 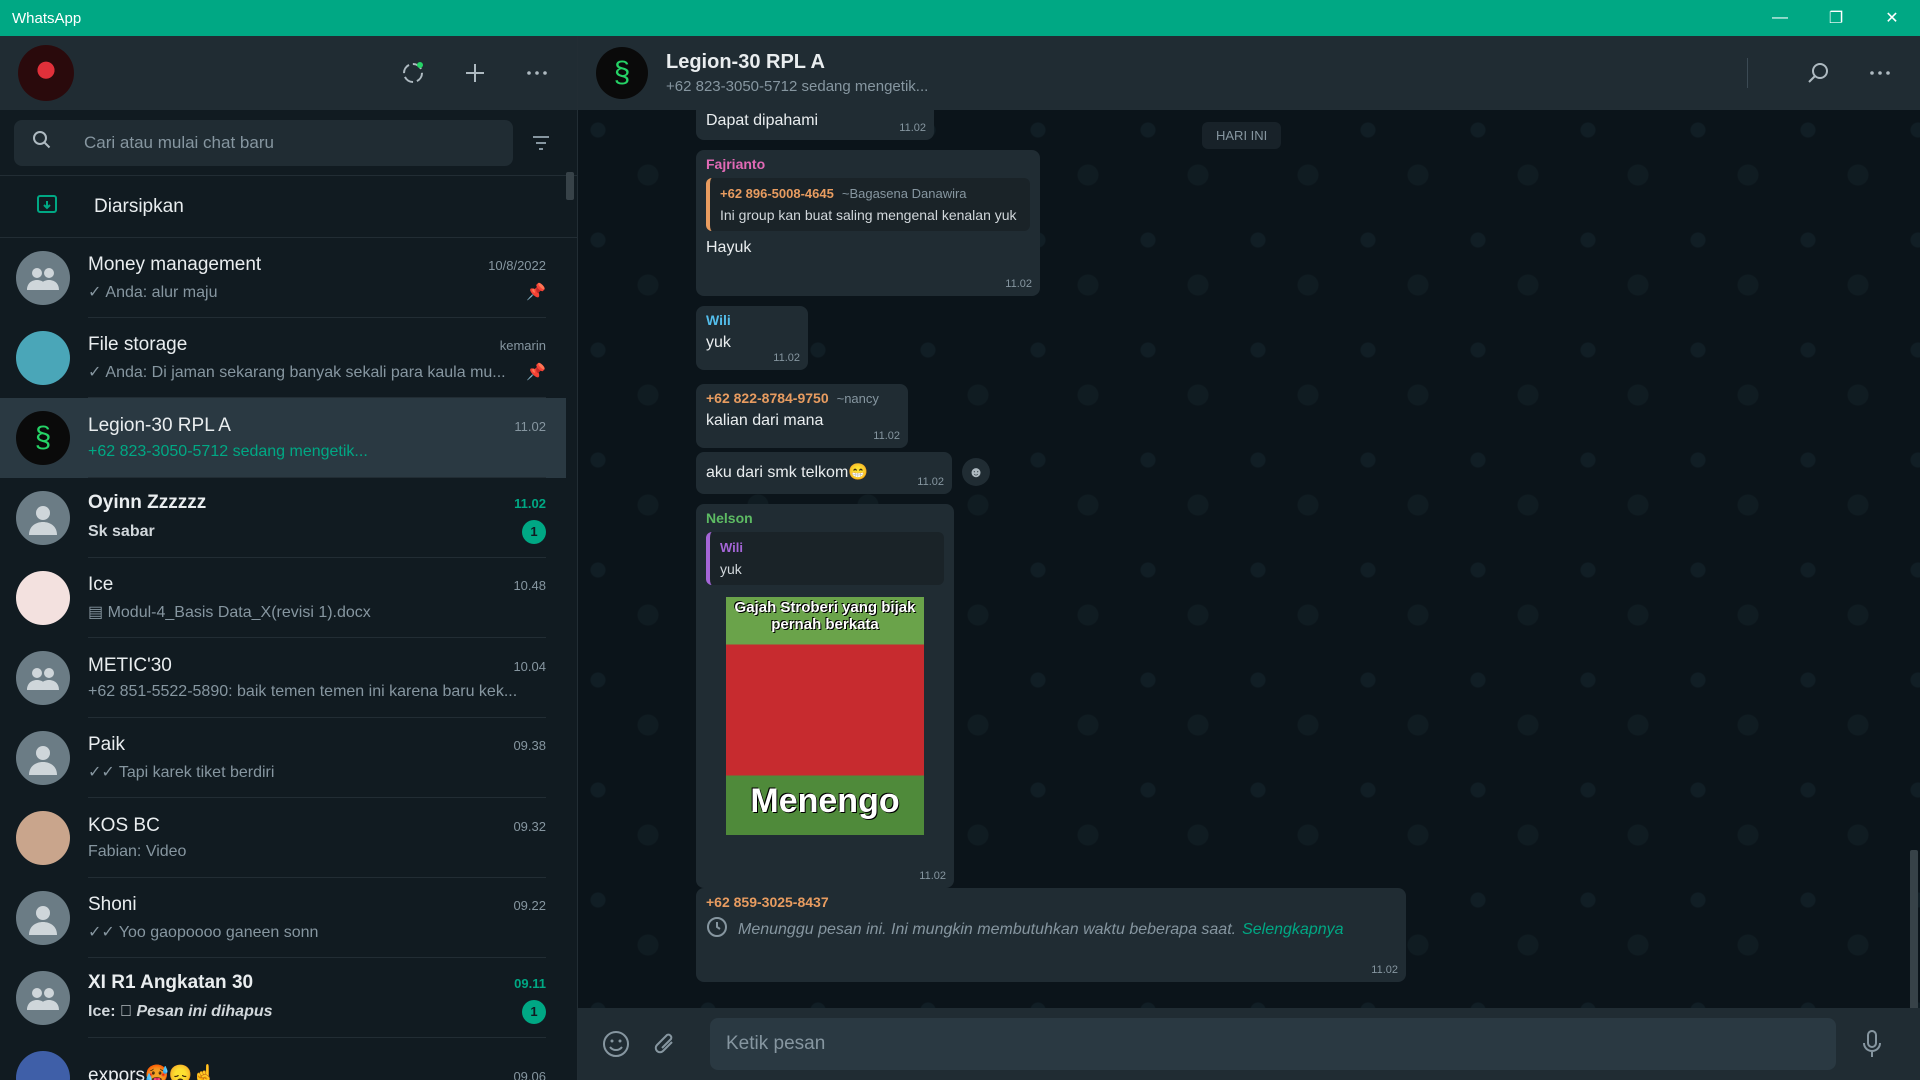 I want to click on chat-name: METIC'30, so click(x=130, y=665).